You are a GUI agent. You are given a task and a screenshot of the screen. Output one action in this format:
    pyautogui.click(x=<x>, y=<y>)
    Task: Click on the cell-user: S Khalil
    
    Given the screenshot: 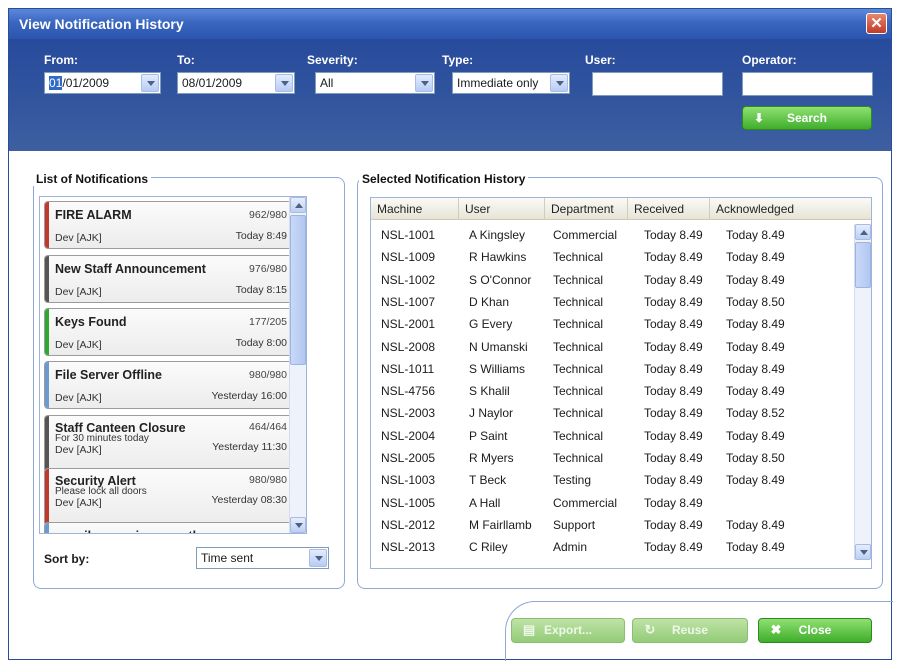 What is the action you would take?
    pyautogui.click(x=489, y=391)
    